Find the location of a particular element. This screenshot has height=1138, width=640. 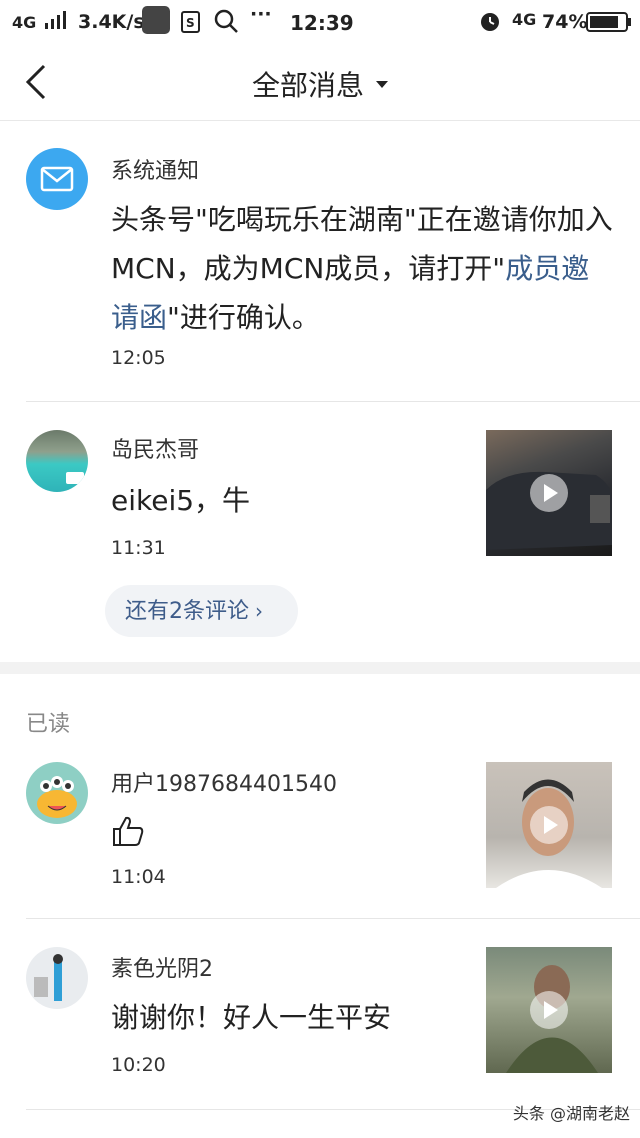

network-type-2: 4G is located at coordinates (524, 19).